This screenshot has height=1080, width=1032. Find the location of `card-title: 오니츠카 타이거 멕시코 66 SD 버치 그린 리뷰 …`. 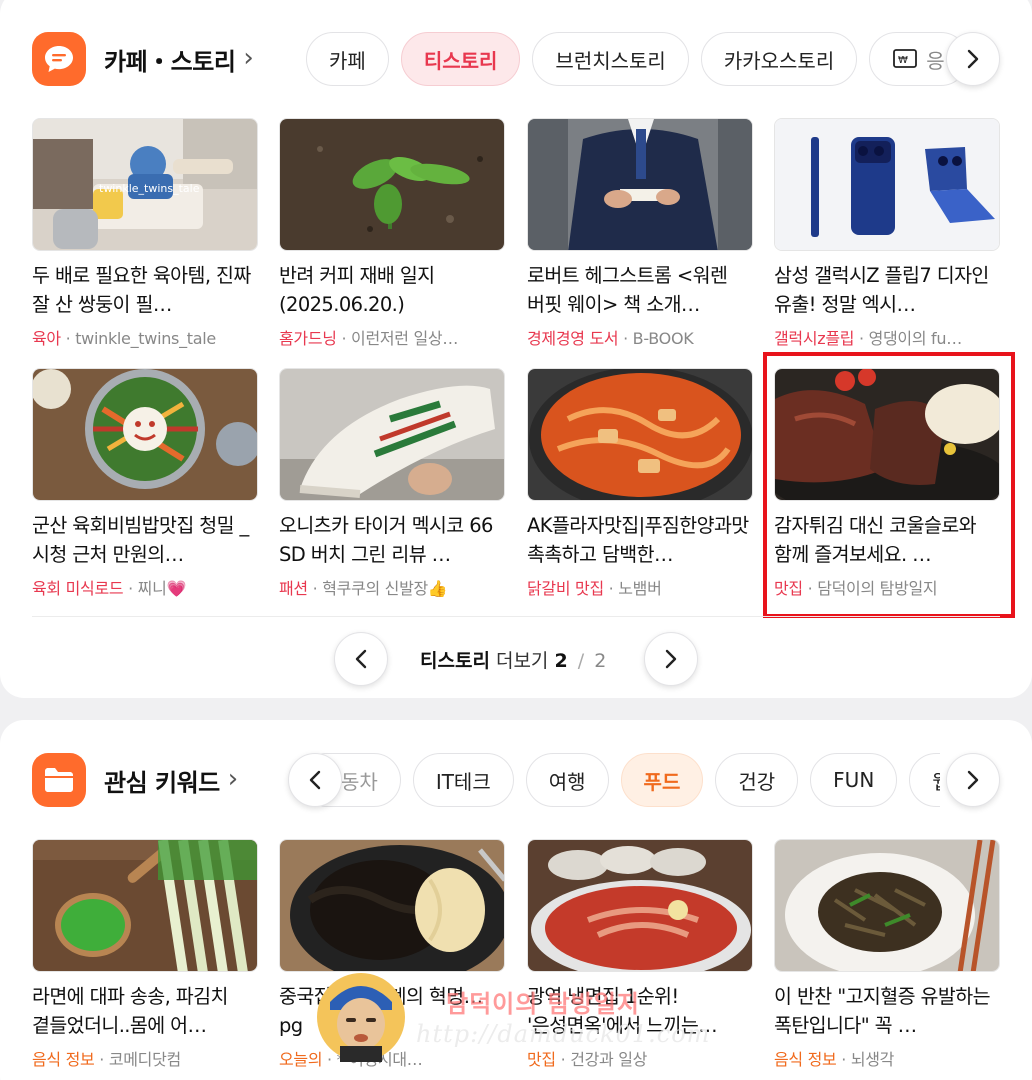

card-title: 오니츠카 타이거 멕시코 66 SD 버치 그린 리뷰 … is located at coordinates (392, 540).